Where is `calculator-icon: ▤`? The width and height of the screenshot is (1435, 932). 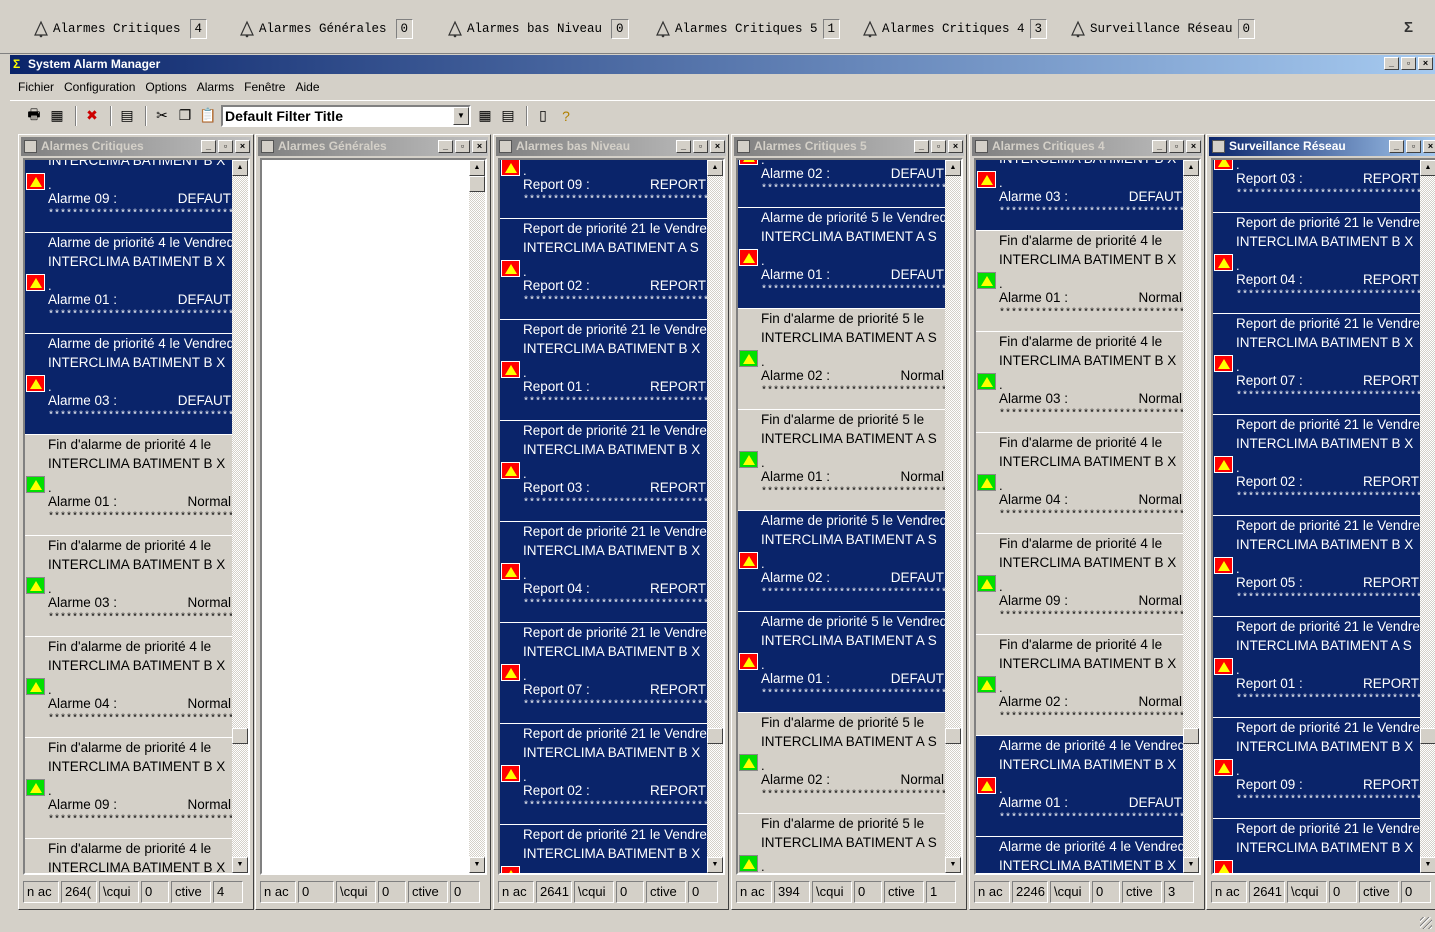
calculator-icon: ▤ is located at coordinates (127, 116).